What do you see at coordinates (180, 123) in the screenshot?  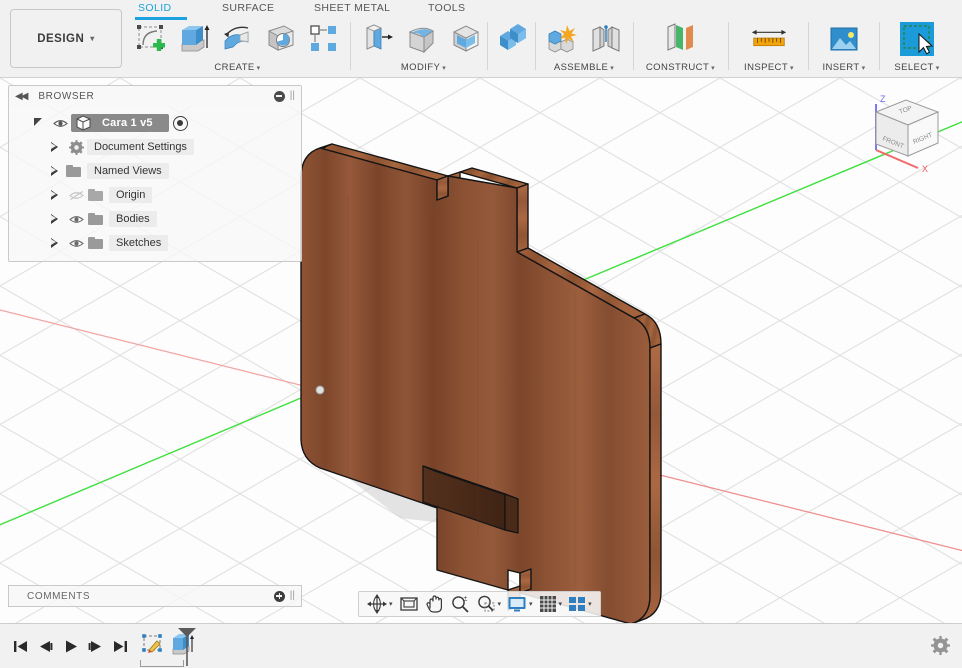 I see `activate-radio-icon` at bounding box center [180, 123].